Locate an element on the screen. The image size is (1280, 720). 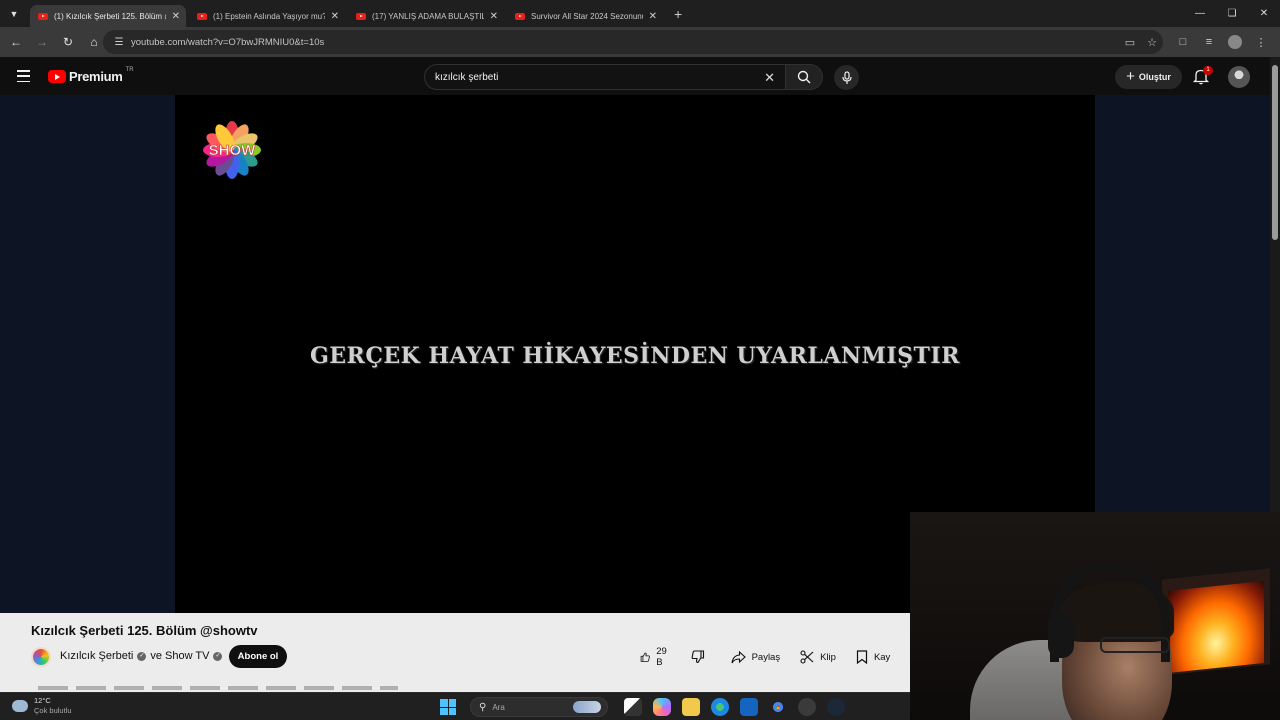
account-avatar is located at coordinates (1239, 77).